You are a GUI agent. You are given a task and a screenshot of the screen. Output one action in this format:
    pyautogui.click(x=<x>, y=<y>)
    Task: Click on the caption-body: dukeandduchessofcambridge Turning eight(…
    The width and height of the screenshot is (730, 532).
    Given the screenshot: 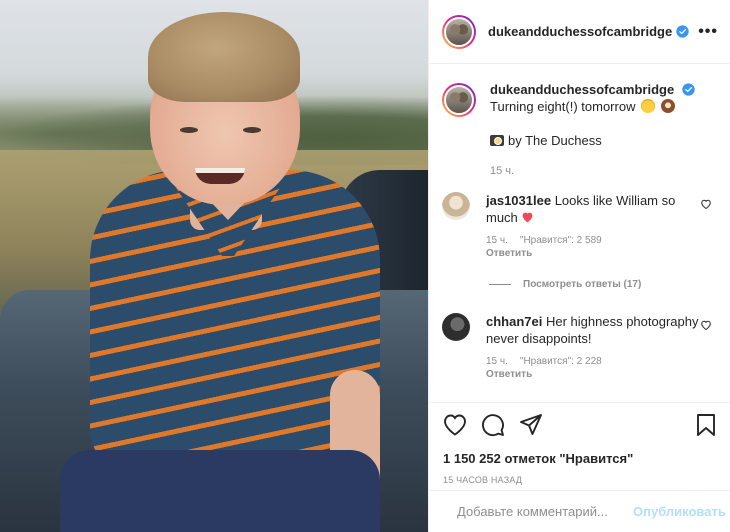 What is the action you would take?
    pyautogui.click(x=592, y=130)
    